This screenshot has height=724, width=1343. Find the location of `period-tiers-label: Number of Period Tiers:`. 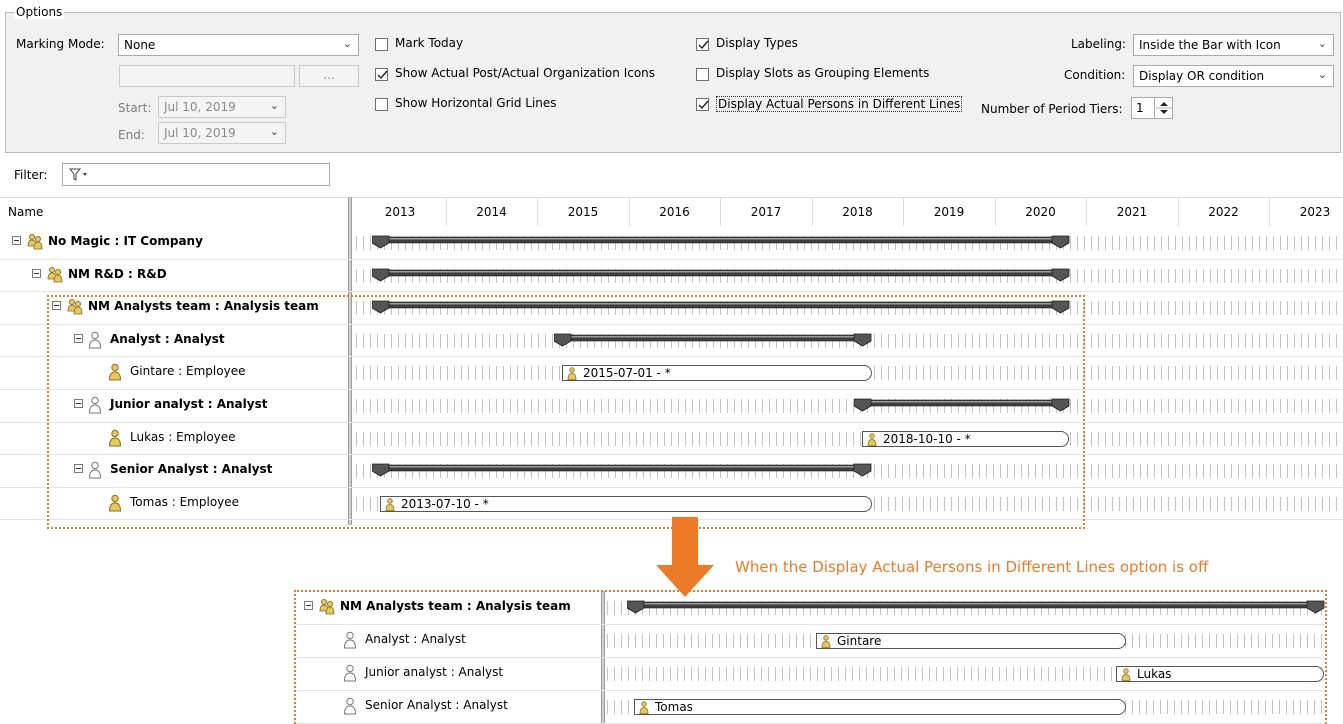

period-tiers-label: Number of Period Tiers: is located at coordinates (1052, 109).